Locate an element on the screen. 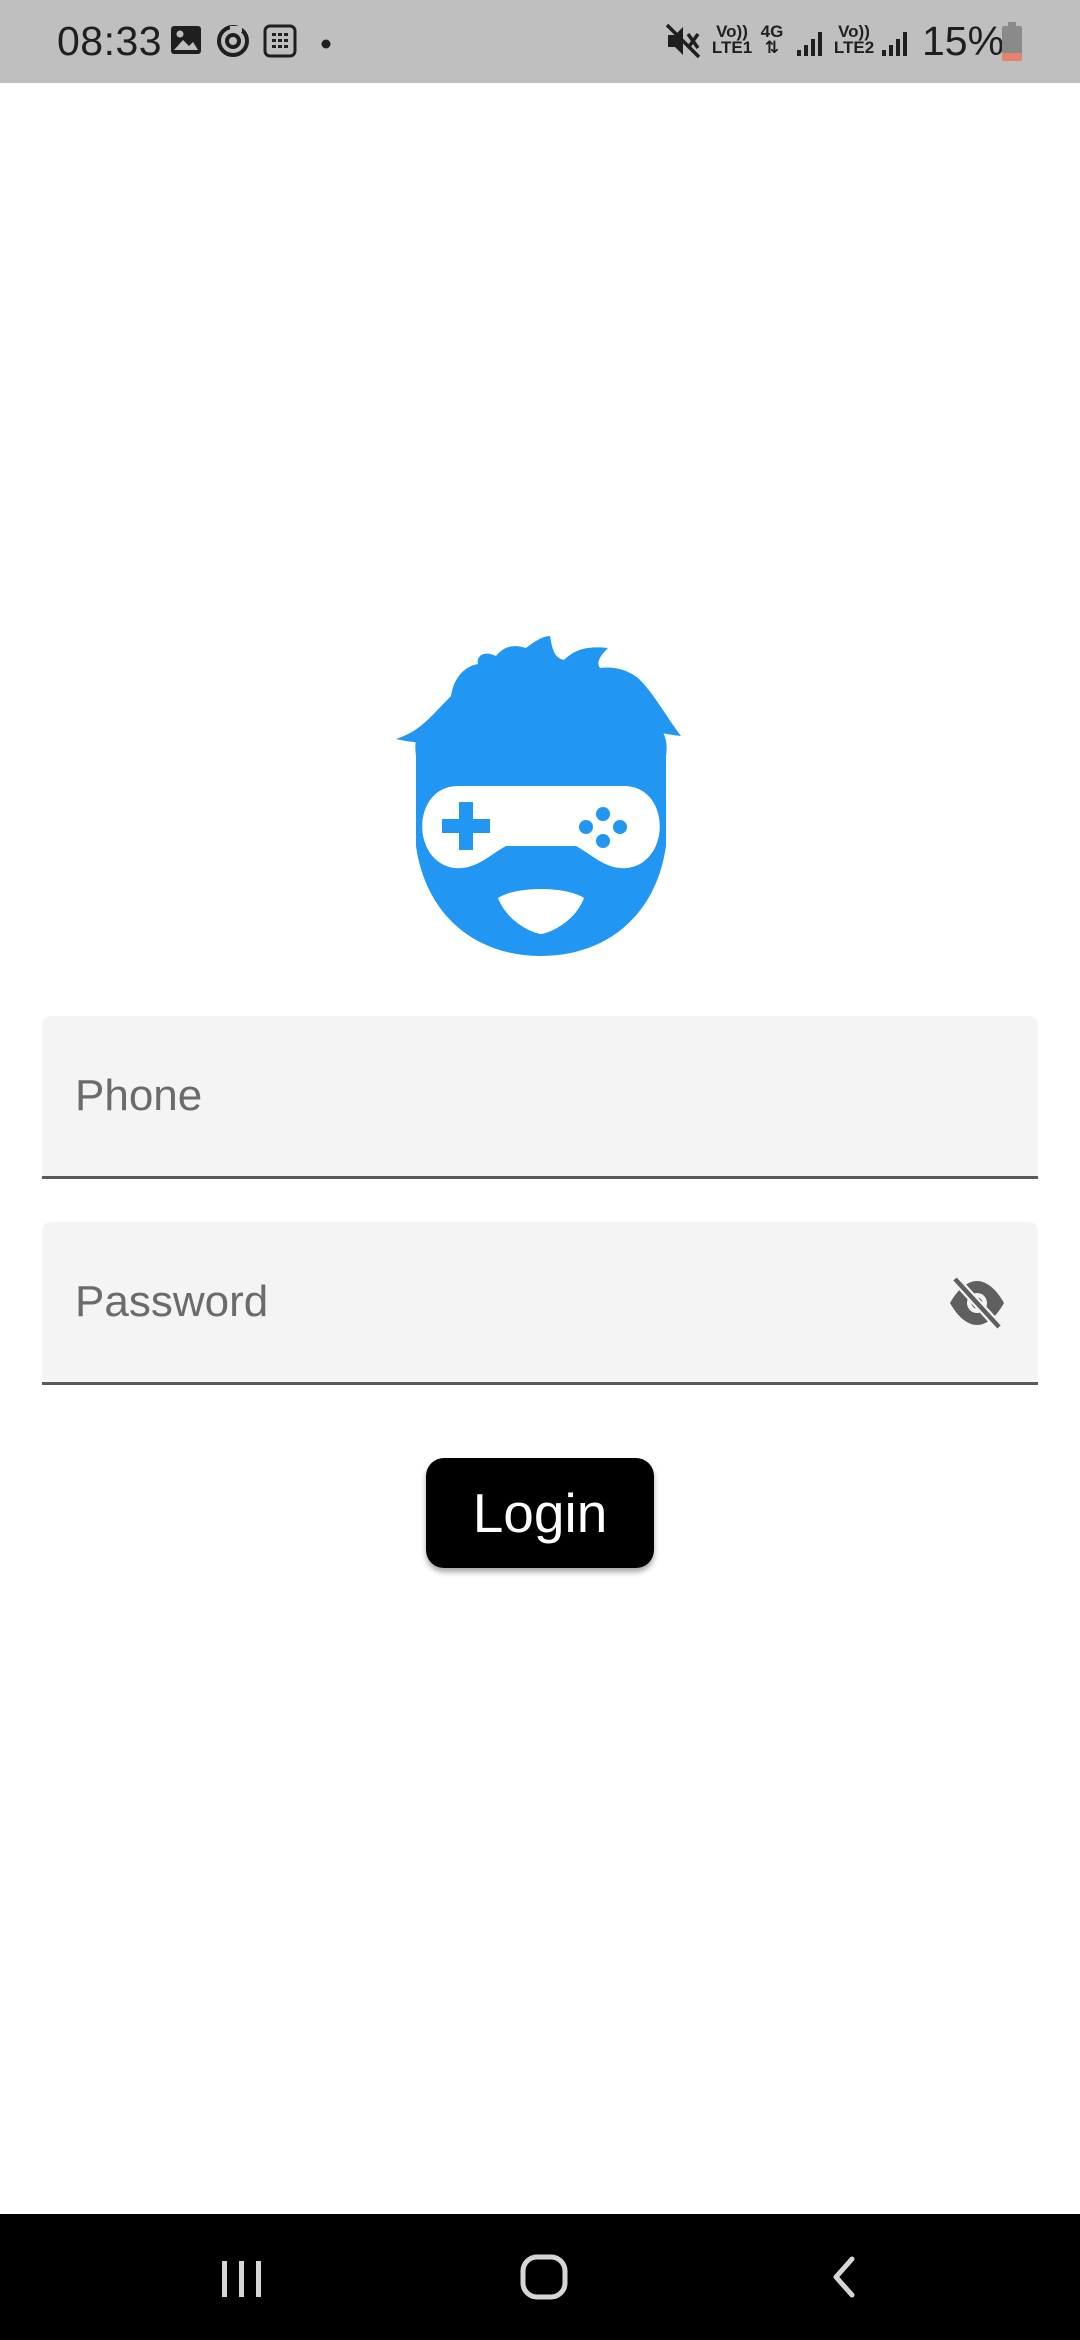 The height and width of the screenshot is (2340, 1080). password-field is located at coordinates (540, 1303).